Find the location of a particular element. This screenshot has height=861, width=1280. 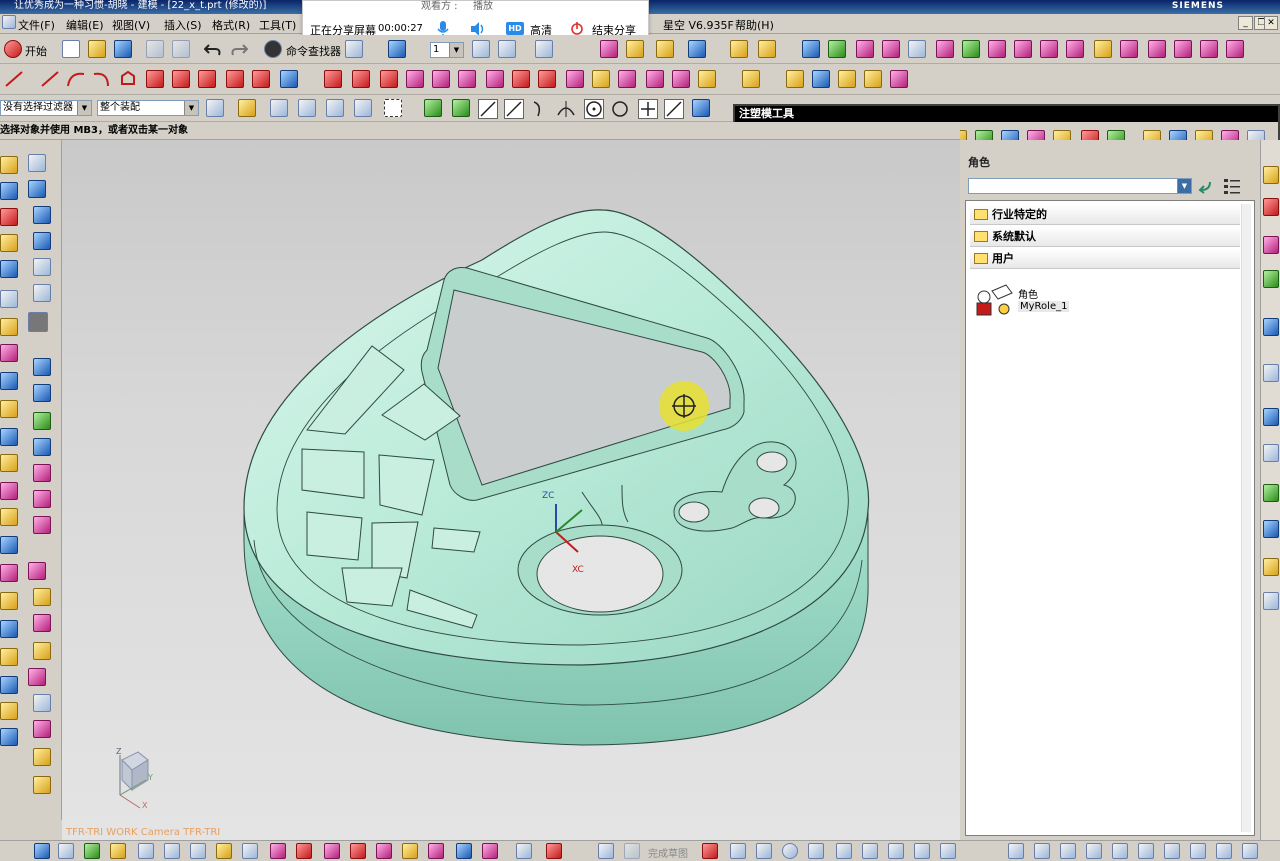

sketch-8-icon is located at coordinates (224, 851).